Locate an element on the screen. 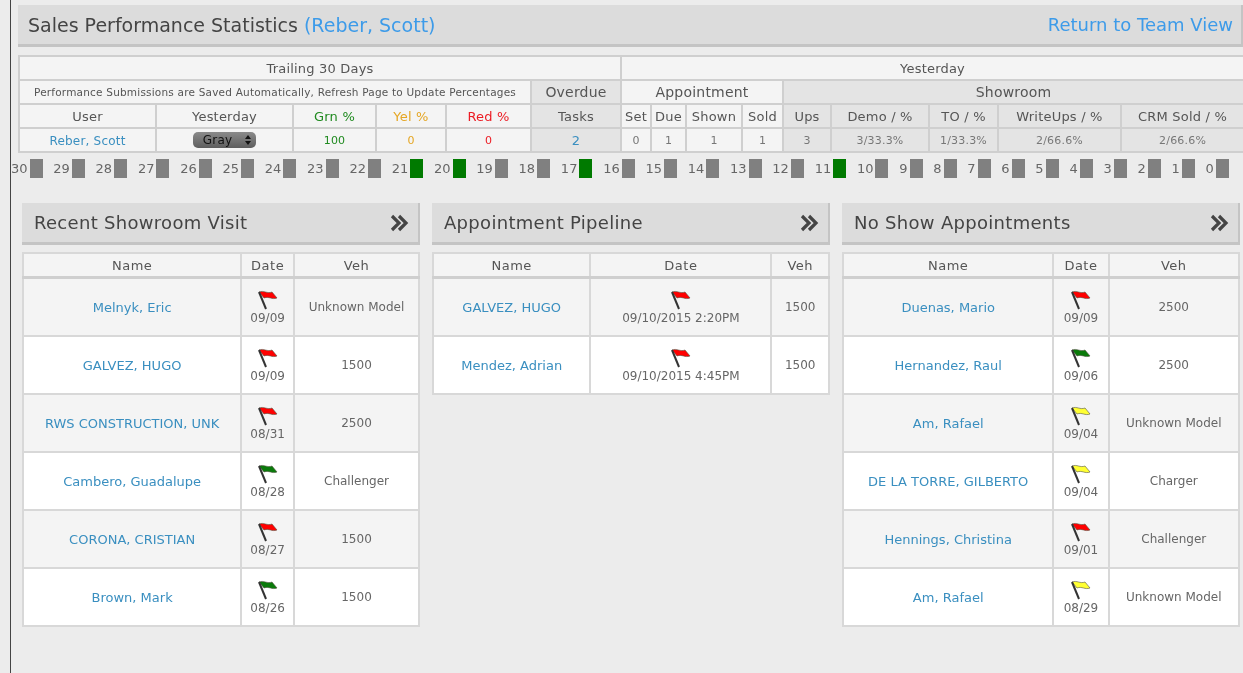 This screenshot has height=673, width=1243. day-label: 0 is located at coordinates (1209, 168).